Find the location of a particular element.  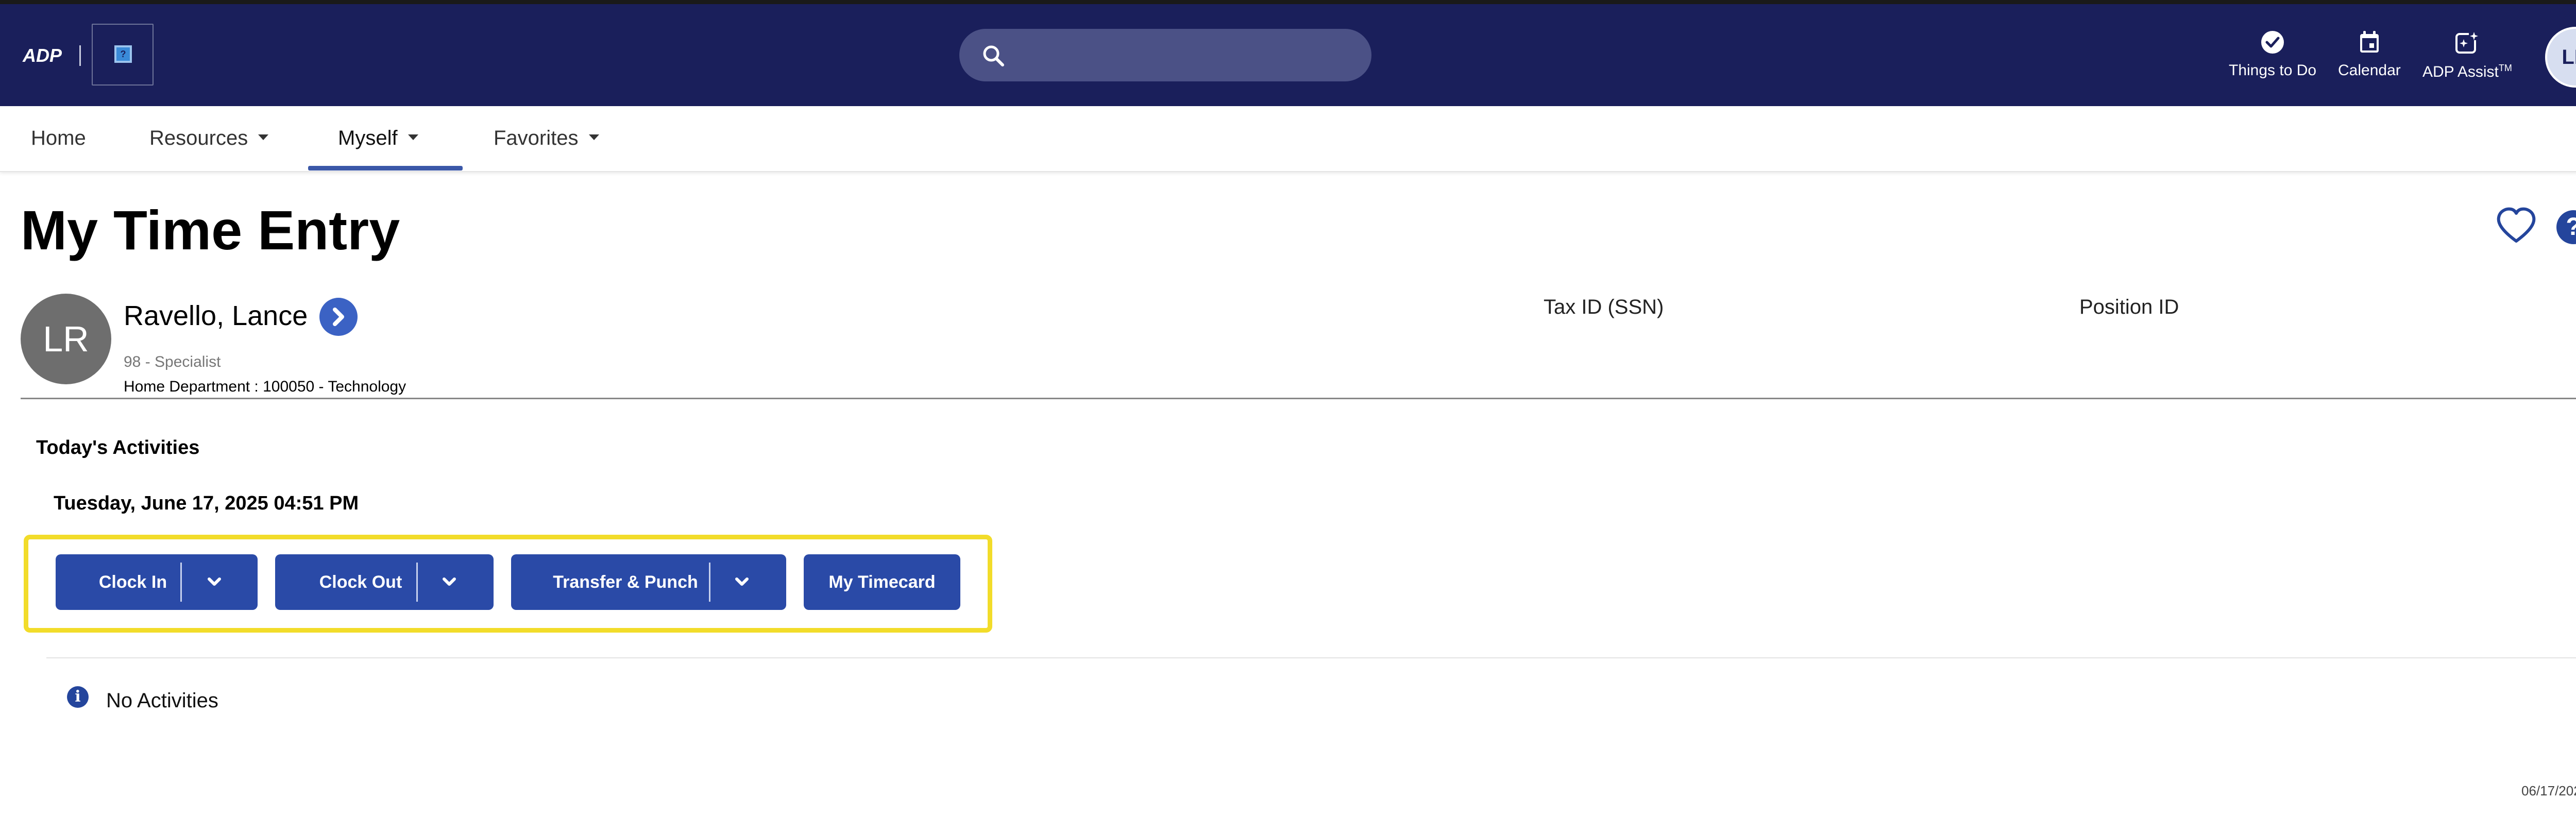

search-bar is located at coordinates (1165, 55).